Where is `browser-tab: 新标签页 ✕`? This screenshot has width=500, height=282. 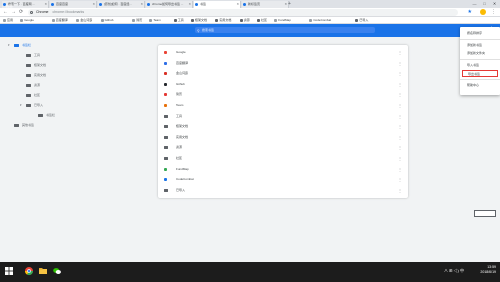 browser-tab: 新标签页 ✕ is located at coordinates (265, 4).